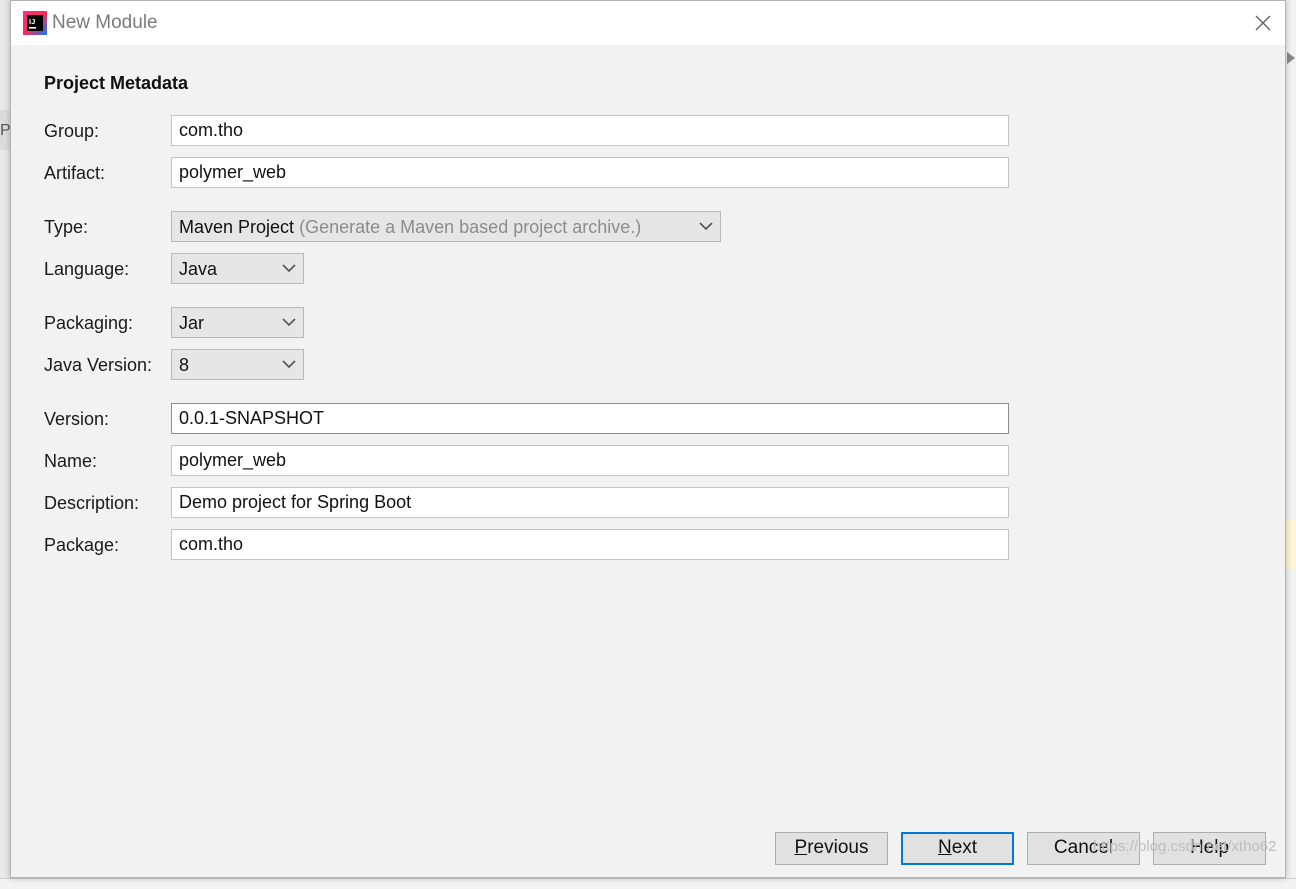  Describe the element at coordinates (105, 22) in the screenshot. I see `window-title: New Module` at that location.